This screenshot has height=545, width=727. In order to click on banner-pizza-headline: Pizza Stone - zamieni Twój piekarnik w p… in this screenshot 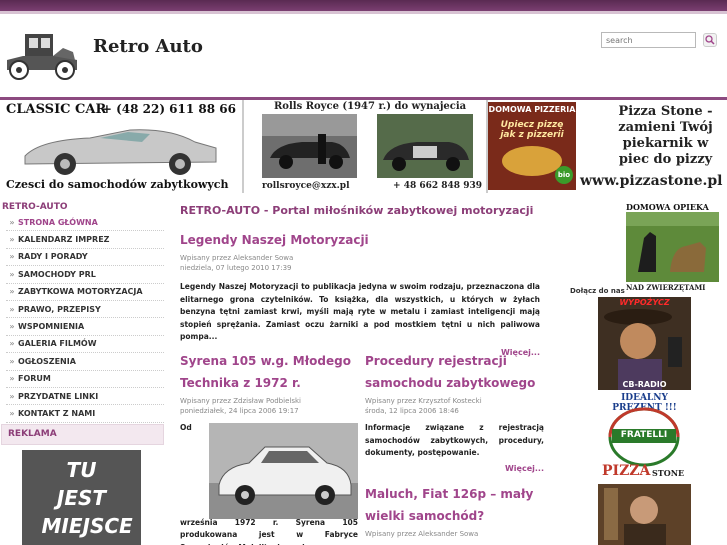, I will do `click(665, 135)`.